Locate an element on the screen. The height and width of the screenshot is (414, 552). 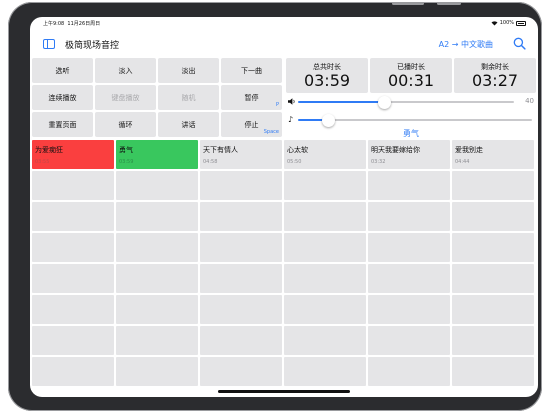
control-button: 淡出 is located at coordinates (188, 70).